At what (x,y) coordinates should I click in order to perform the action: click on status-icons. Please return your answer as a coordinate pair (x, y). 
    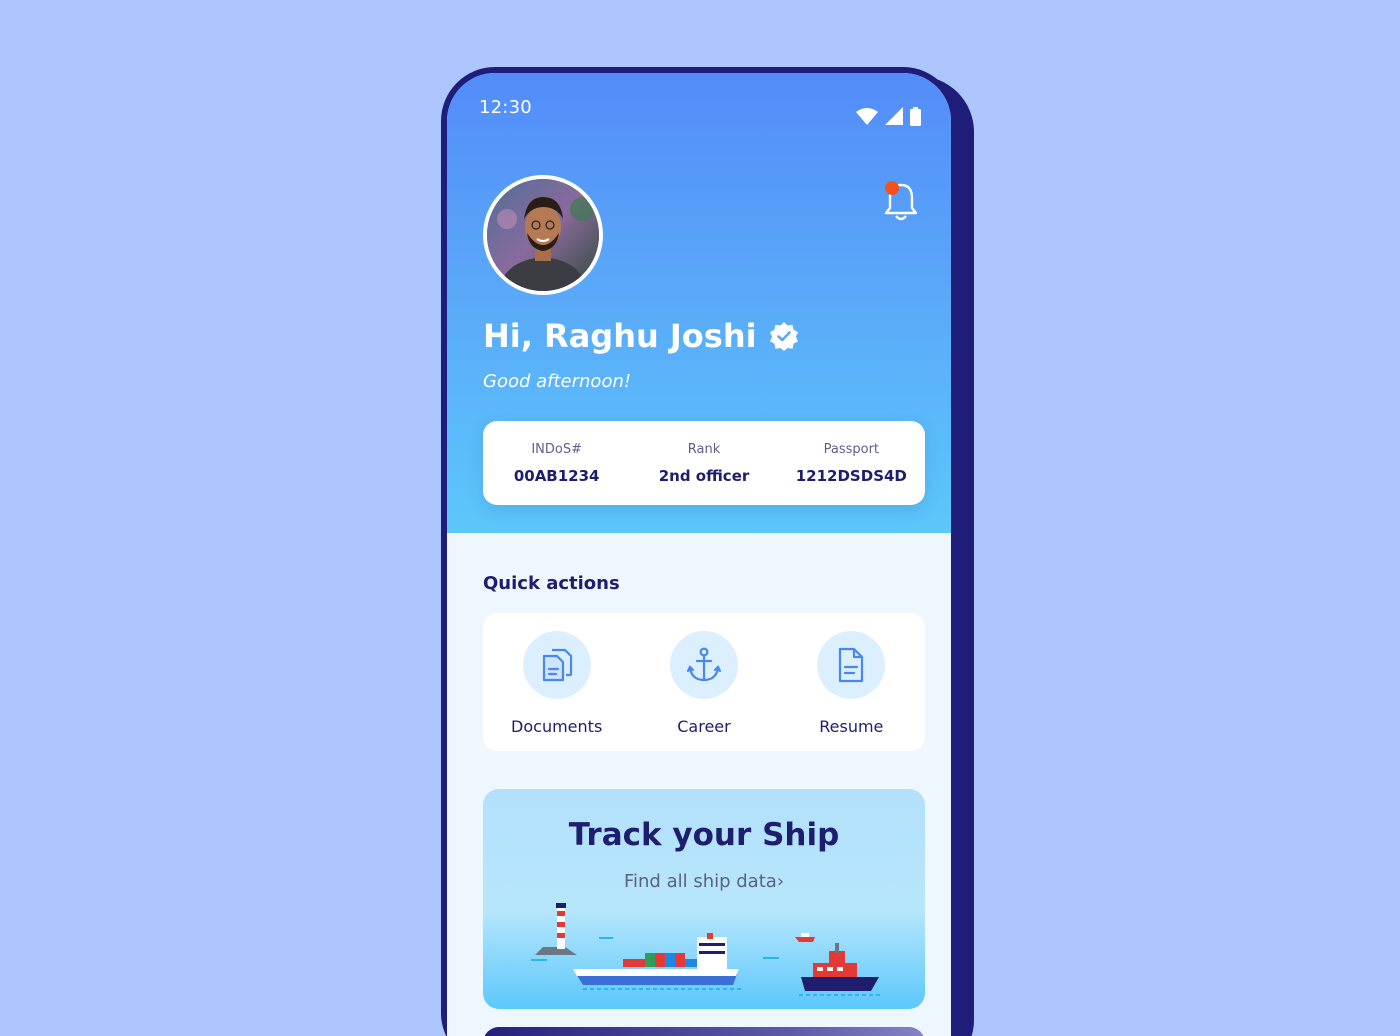
    Looking at the image, I should click on (888, 116).